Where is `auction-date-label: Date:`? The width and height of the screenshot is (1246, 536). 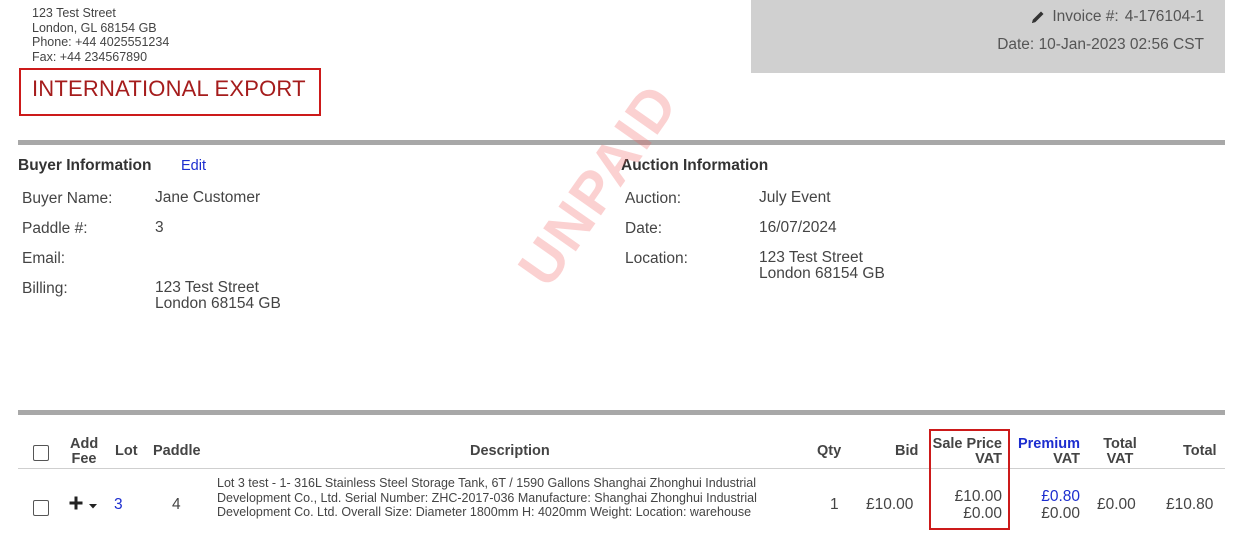 auction-date-label: Date: is located at coordinates (644, 228).